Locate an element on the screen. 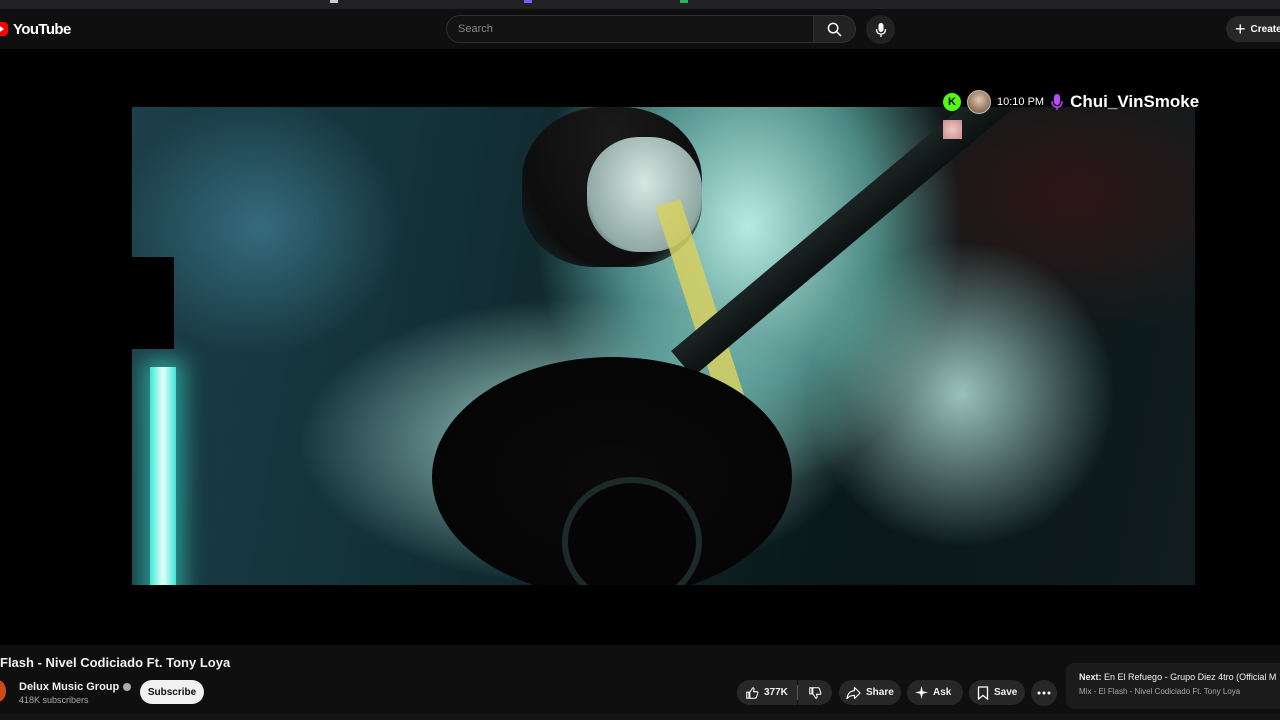 Image resolution: width=1280 pixels, height=720 pixels. share-icon is located at coordinates (853, 692).